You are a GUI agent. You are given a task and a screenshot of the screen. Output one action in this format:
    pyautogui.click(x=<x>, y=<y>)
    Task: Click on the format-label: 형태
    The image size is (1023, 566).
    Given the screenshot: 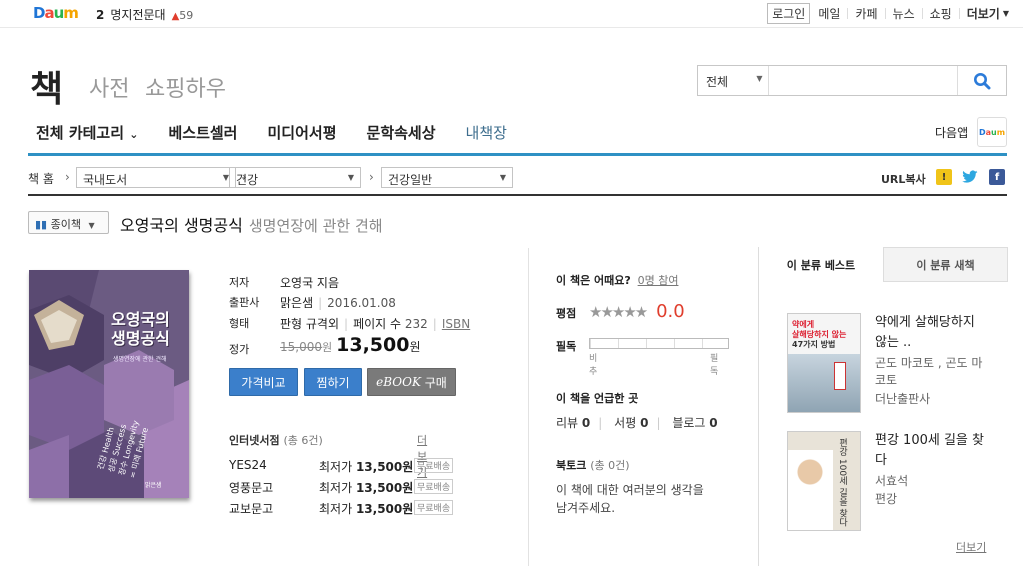 What is the action you would take?
    pyautogui.click(x=239, y=323)
    